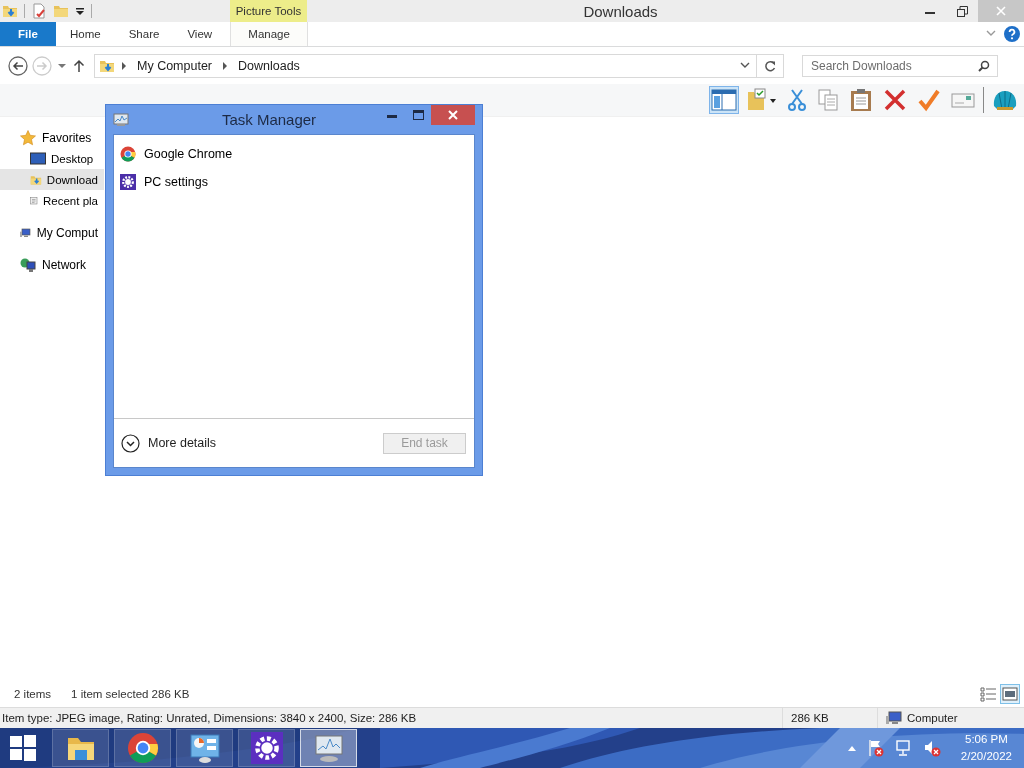  Describe the element at coordinates (894, 718) in the screenshot. I see `computer-icon` at that location.